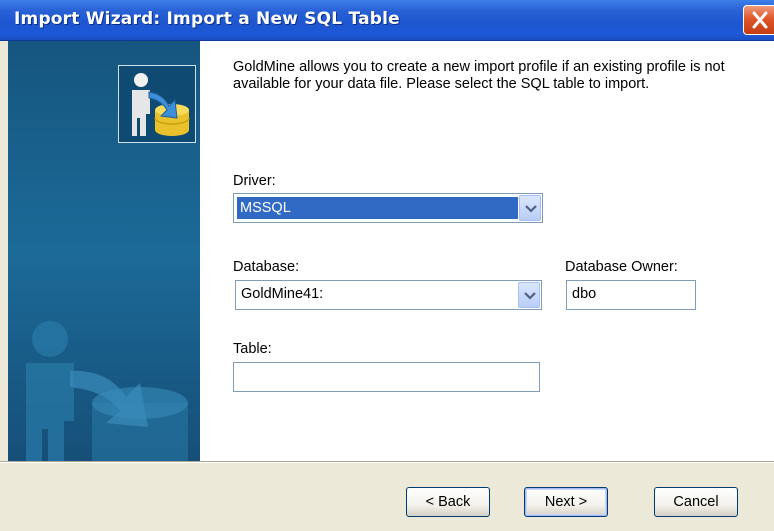  What do you see at coordinates (631, 295) in the screenshot?
I see `database-owner-input: dbo` at bounding box center [631, 295].